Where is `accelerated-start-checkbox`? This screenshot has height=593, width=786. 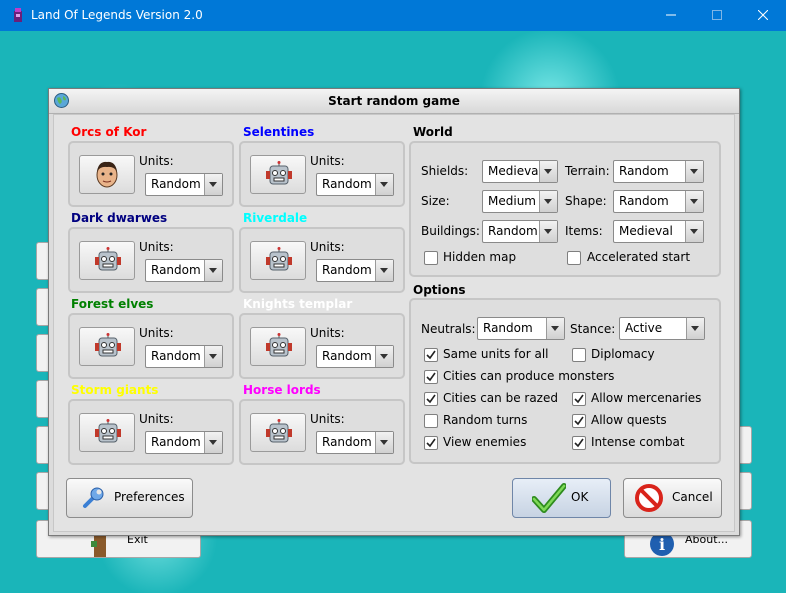 accelerated-start-checkbox is located at coordinates (574, 258).